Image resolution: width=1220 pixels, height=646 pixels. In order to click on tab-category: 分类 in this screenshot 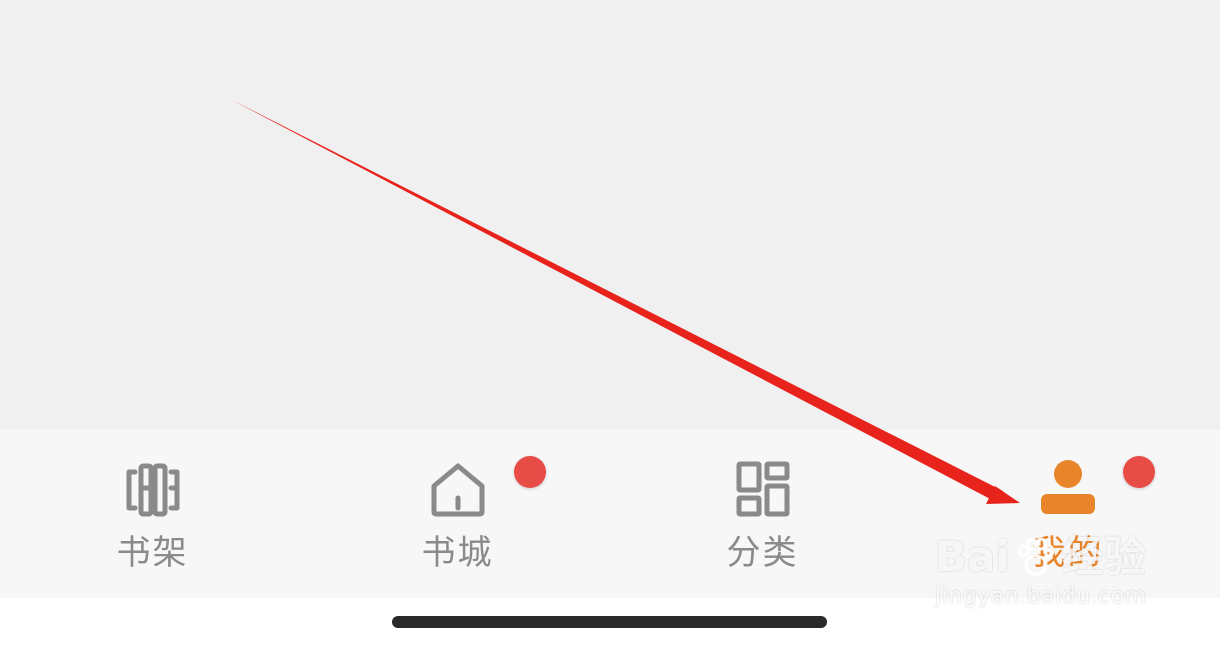, I will do `click(762, 514)`.